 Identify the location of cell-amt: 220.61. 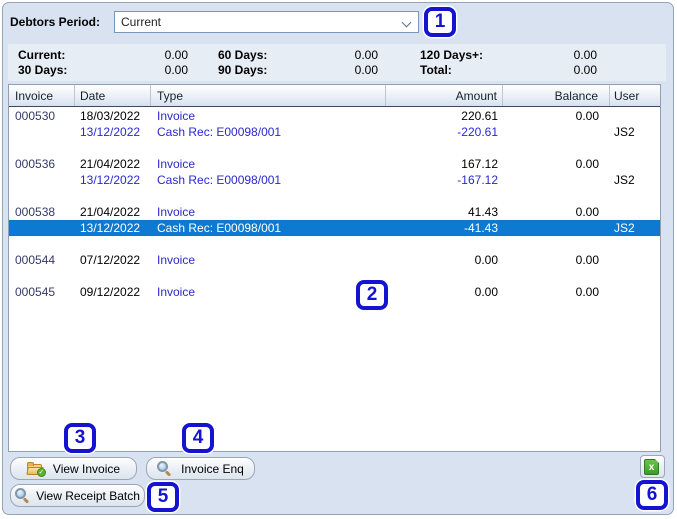
(479, 116).